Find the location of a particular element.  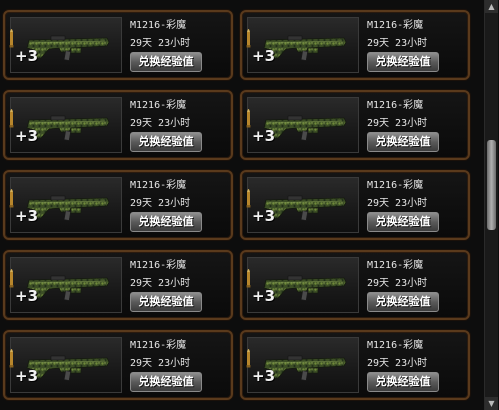

scrollbar-thumb is located at coordinates (491, 185).